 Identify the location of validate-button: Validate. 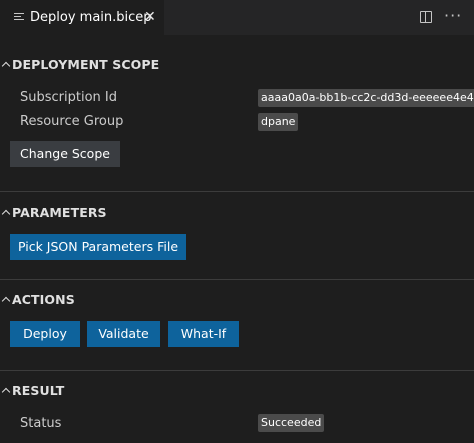
(123, 334).